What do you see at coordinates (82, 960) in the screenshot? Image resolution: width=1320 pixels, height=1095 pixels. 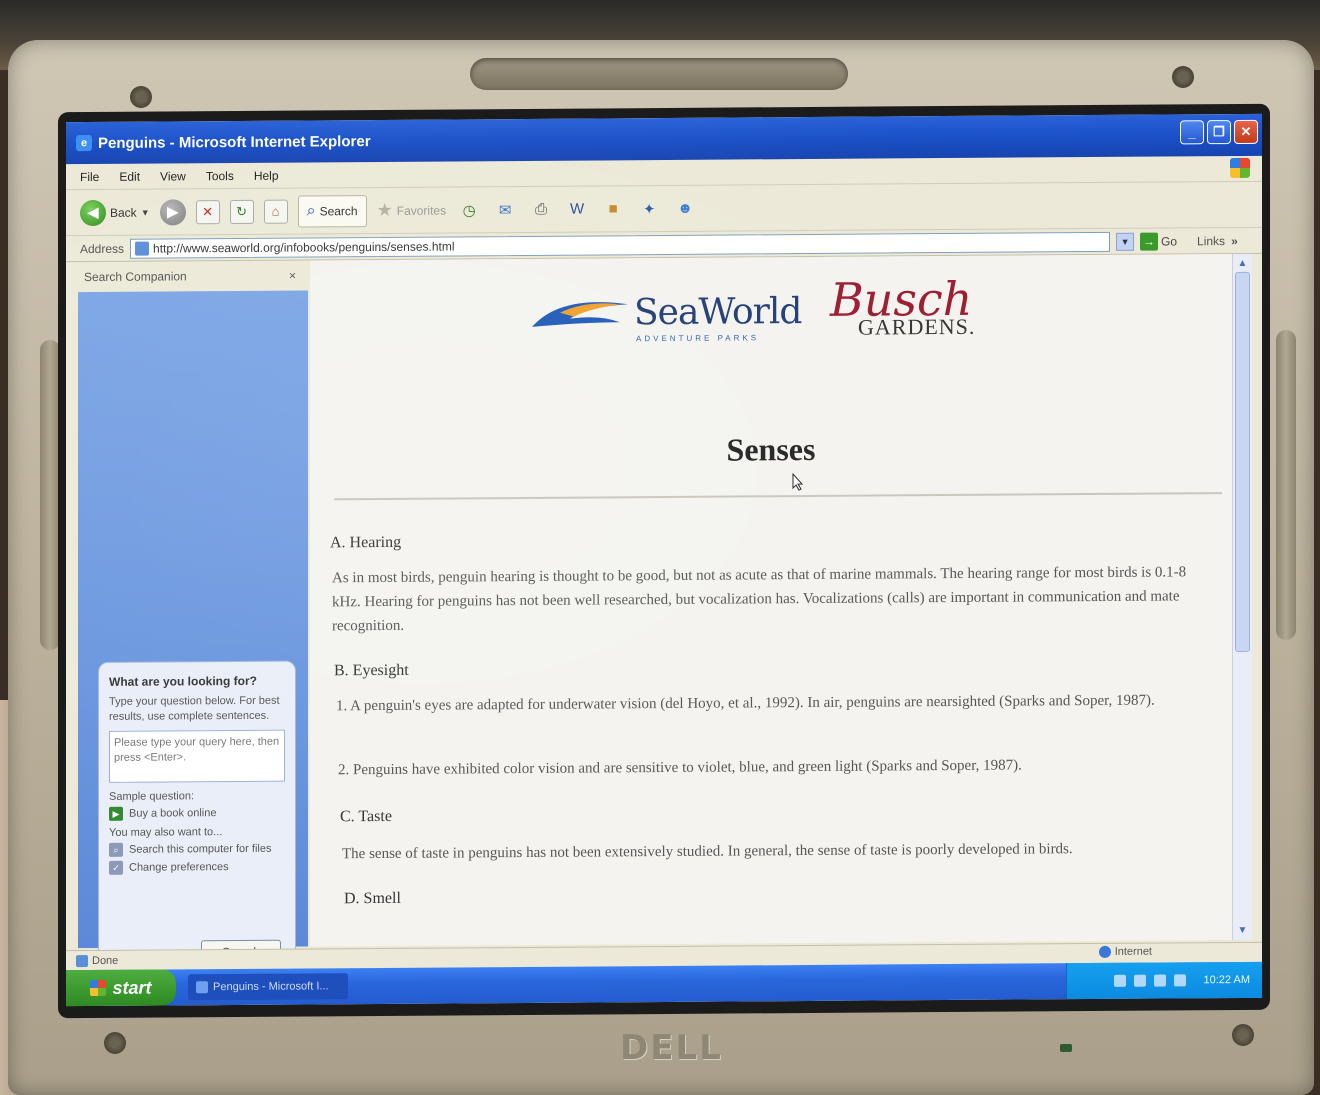 I see `page-done-icon` at bounding box center [82, 960].